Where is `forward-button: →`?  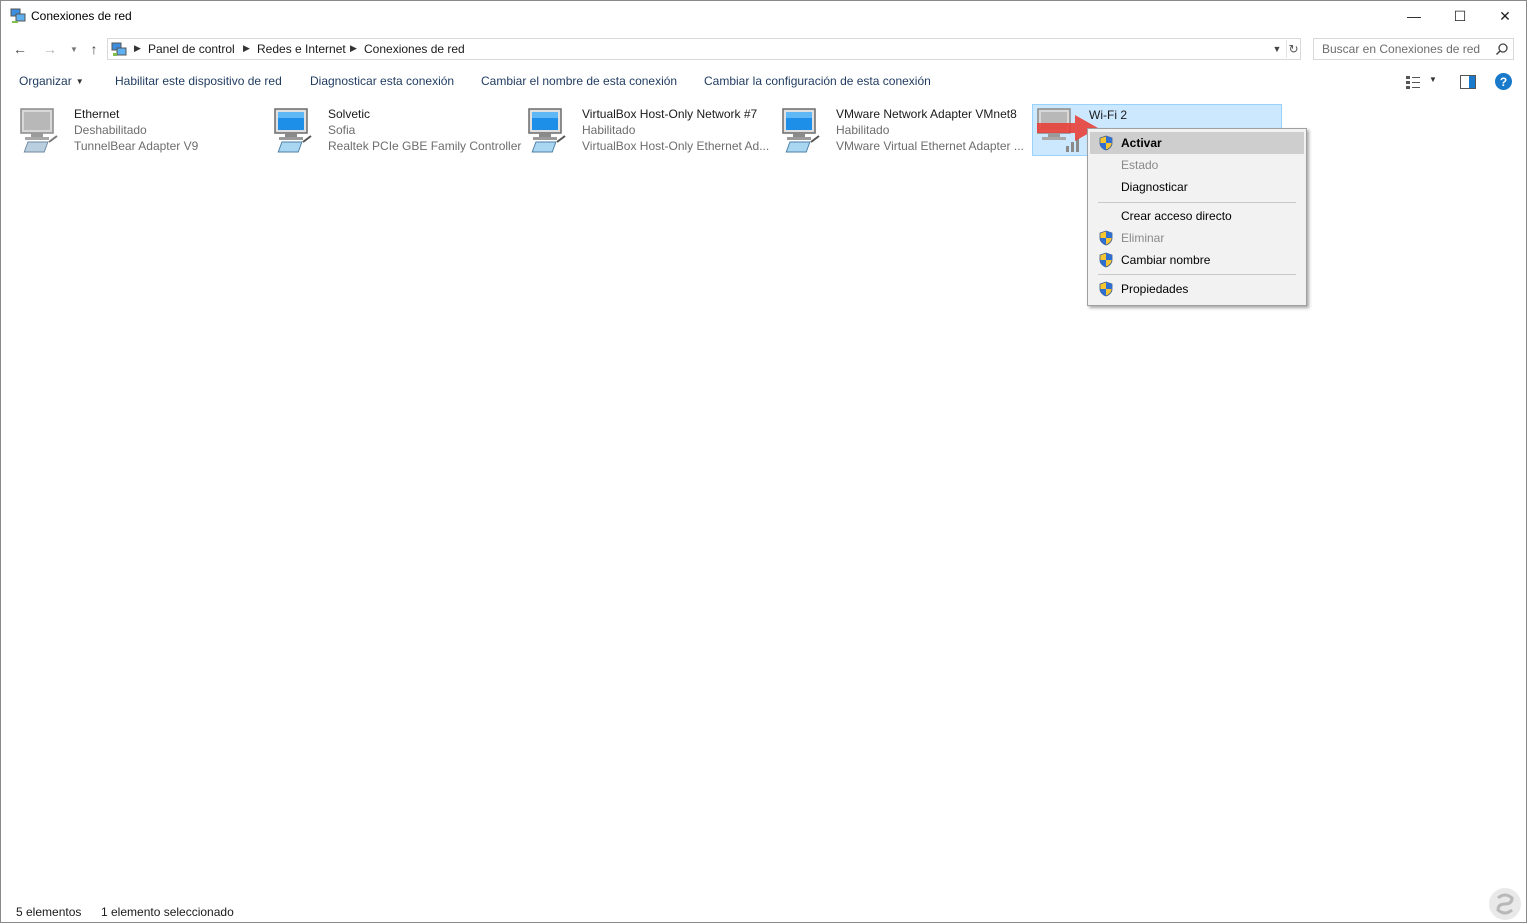 forward-button: → is located at coordinates (50, 49).